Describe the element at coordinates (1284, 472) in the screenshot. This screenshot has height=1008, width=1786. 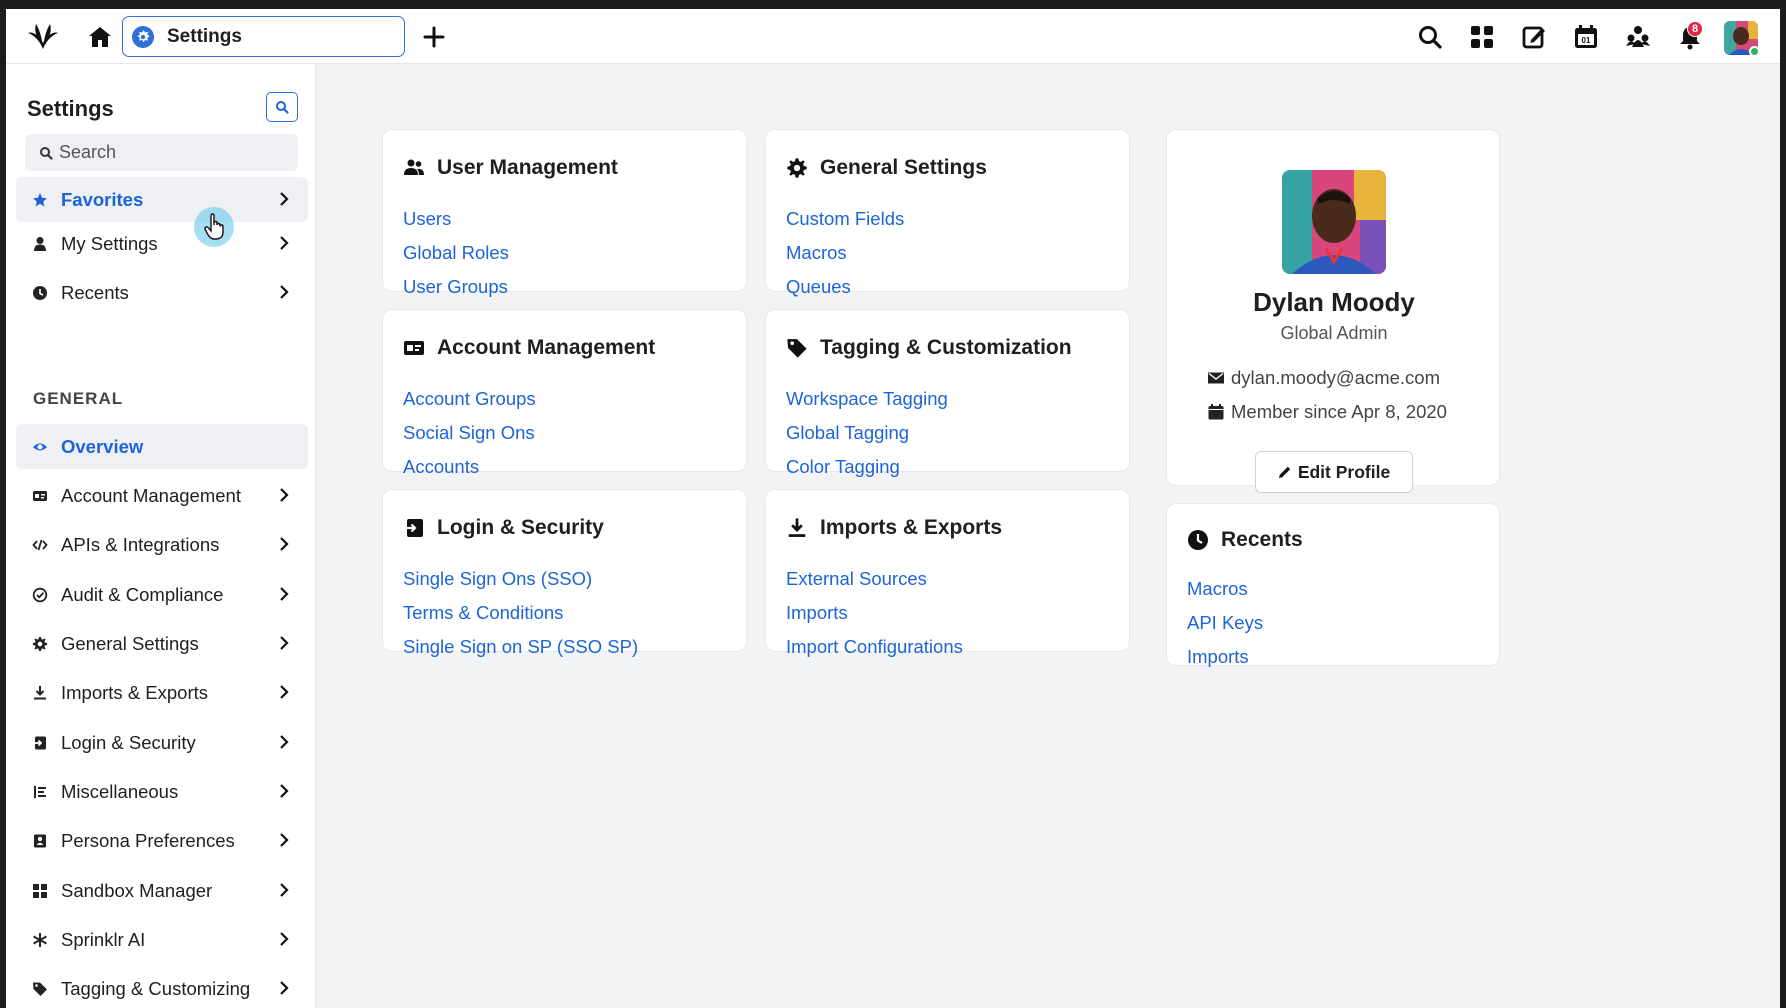
I see `pencil-icon` at that location.